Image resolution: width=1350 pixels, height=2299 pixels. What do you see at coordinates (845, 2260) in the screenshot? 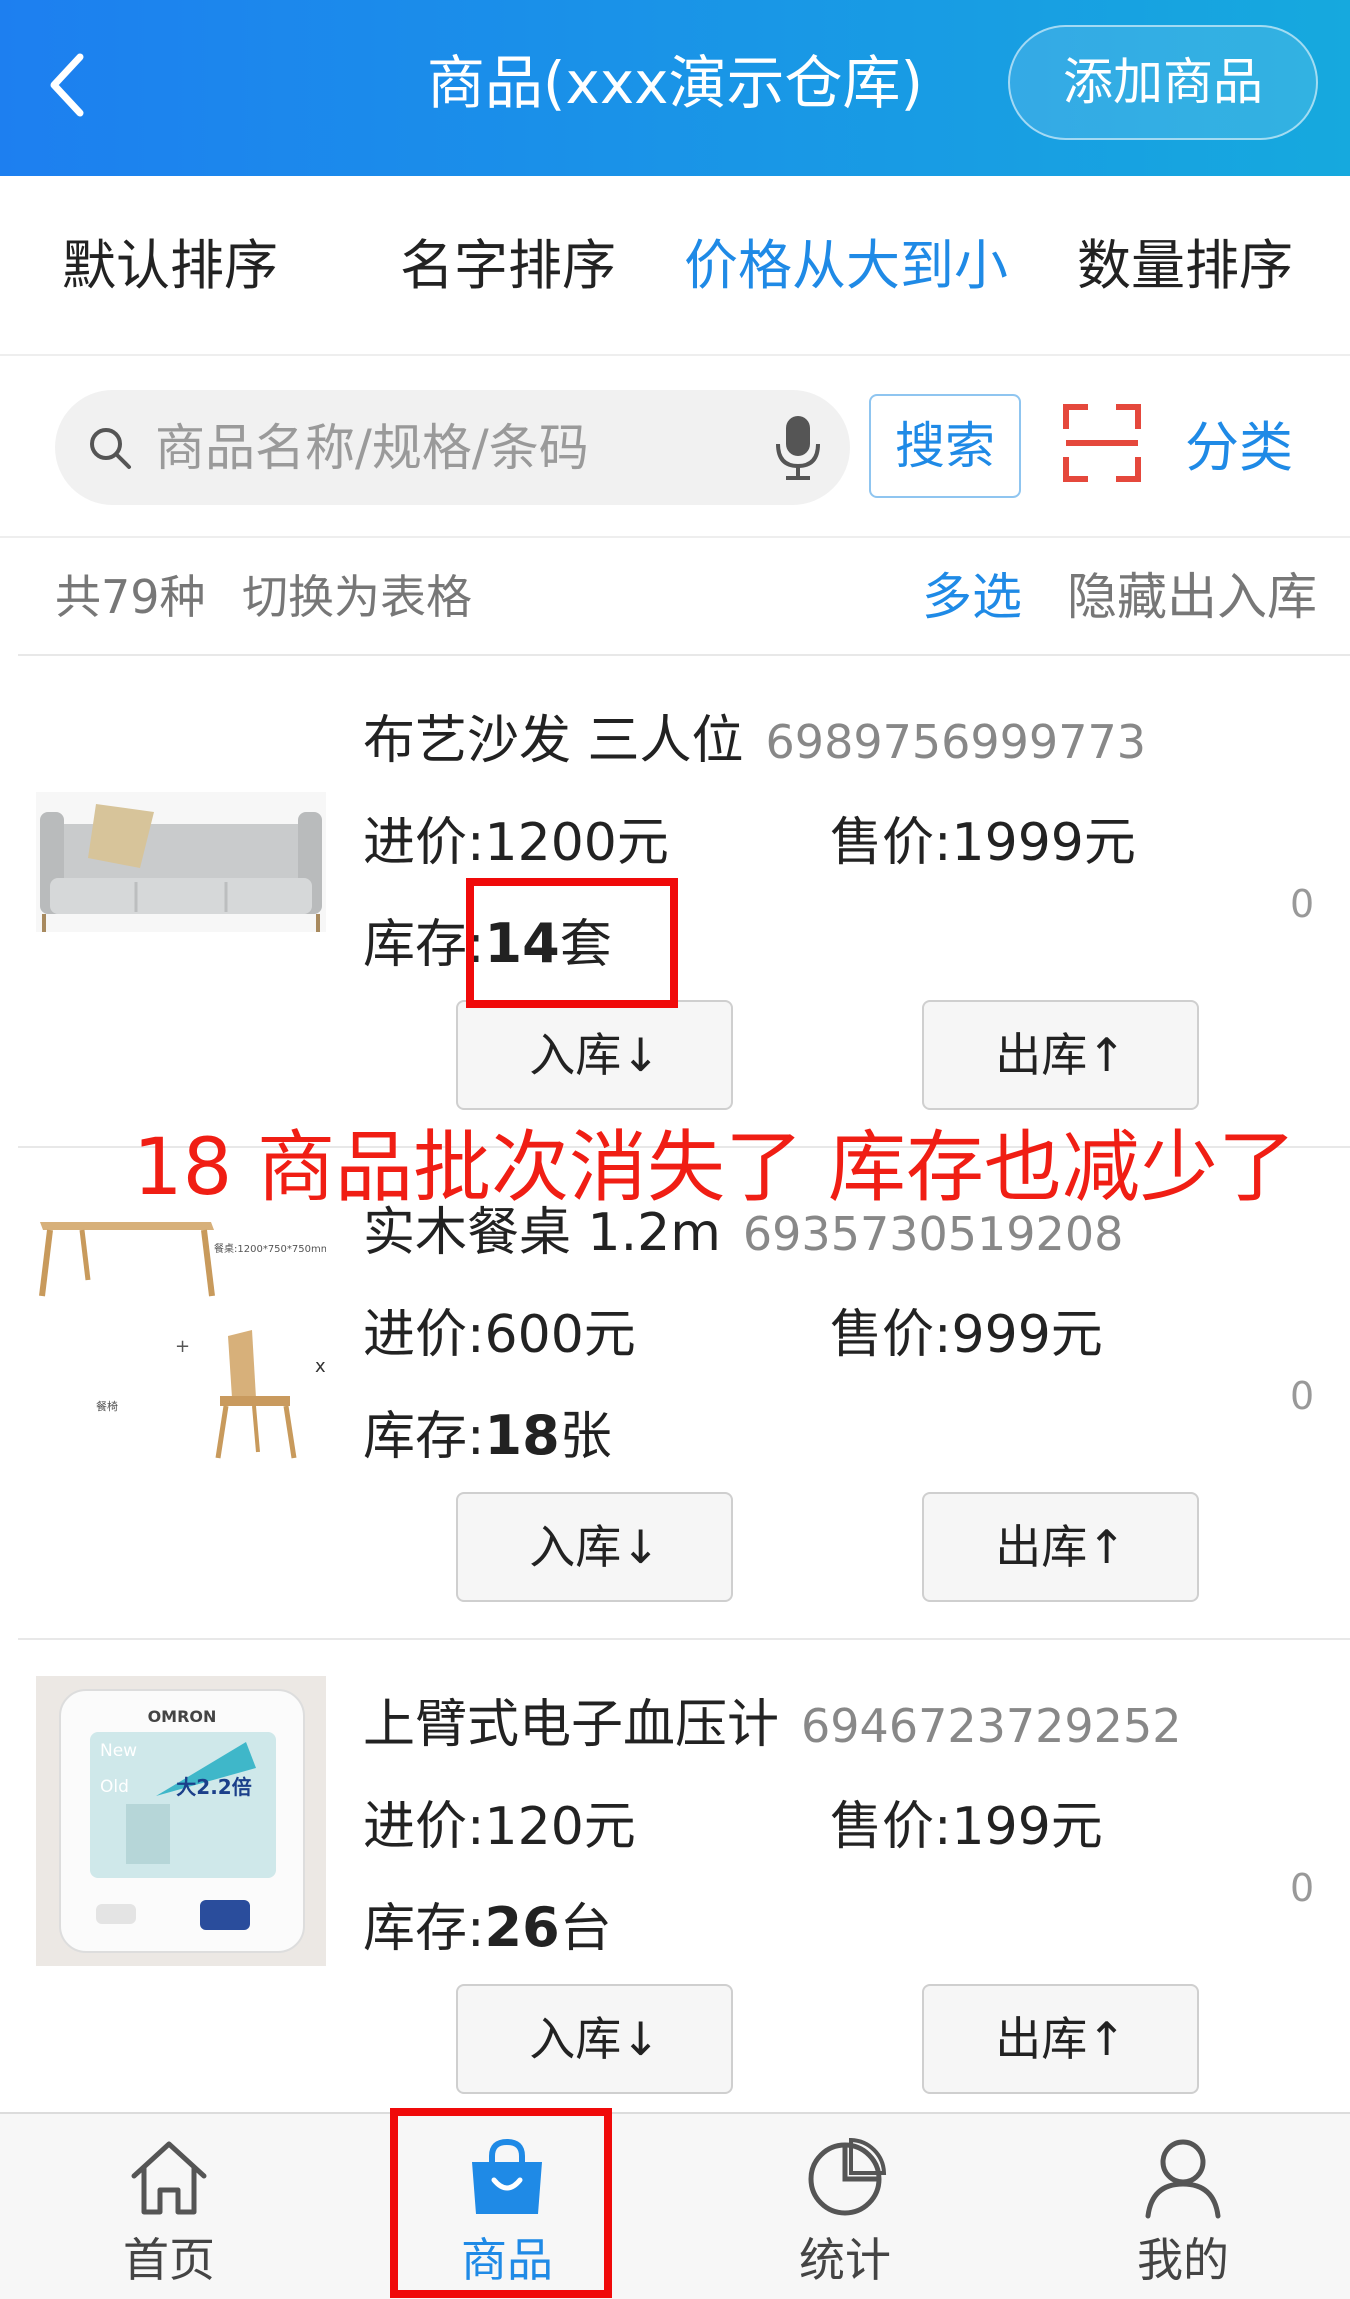
I see `nav-stats-label: 统计` at bounding box center [845, 2260].